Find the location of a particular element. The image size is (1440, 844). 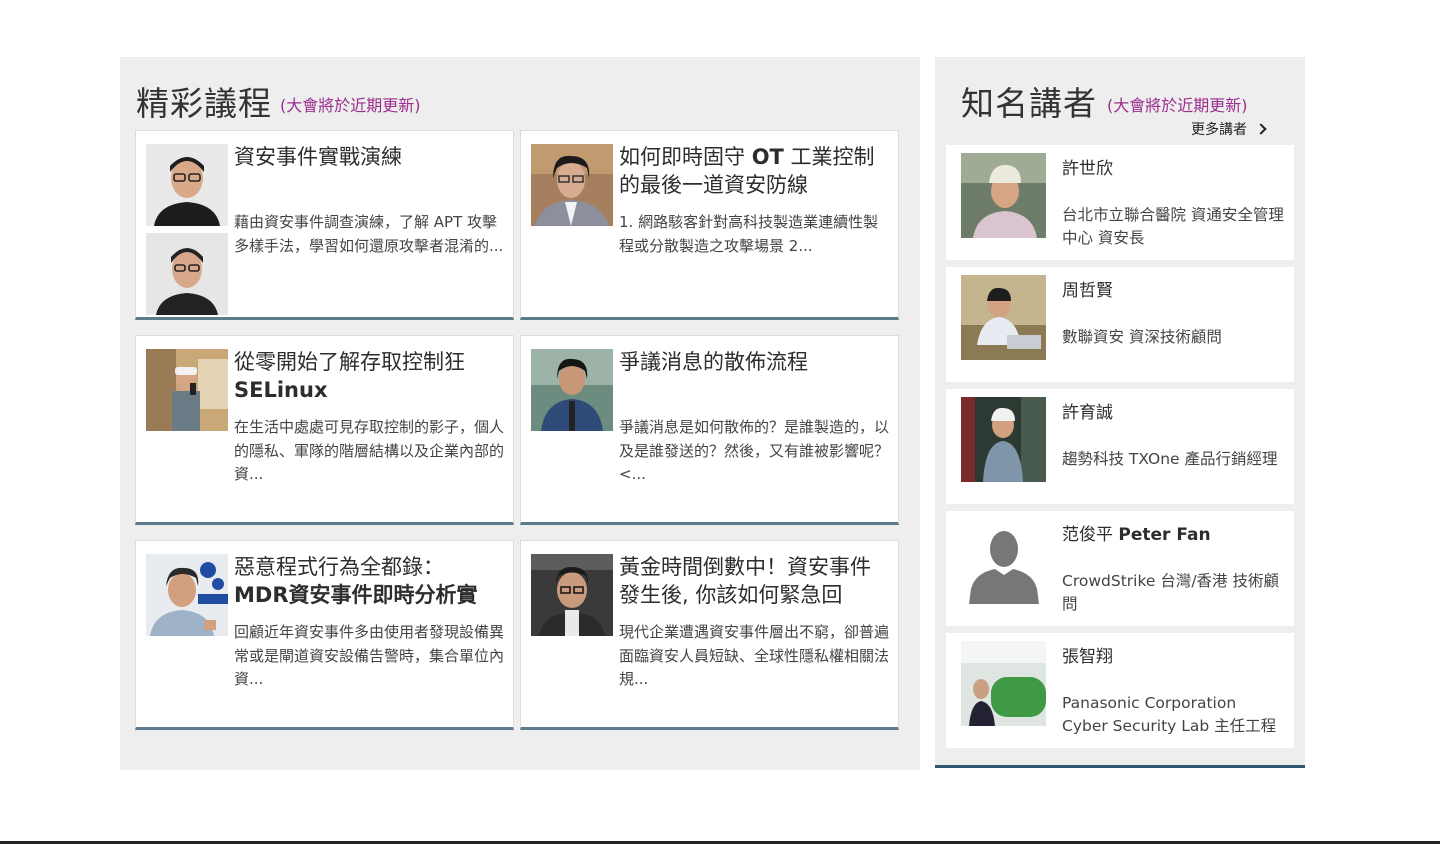

speaker-name: 張智翔 is located at coordinates (1087, 654).